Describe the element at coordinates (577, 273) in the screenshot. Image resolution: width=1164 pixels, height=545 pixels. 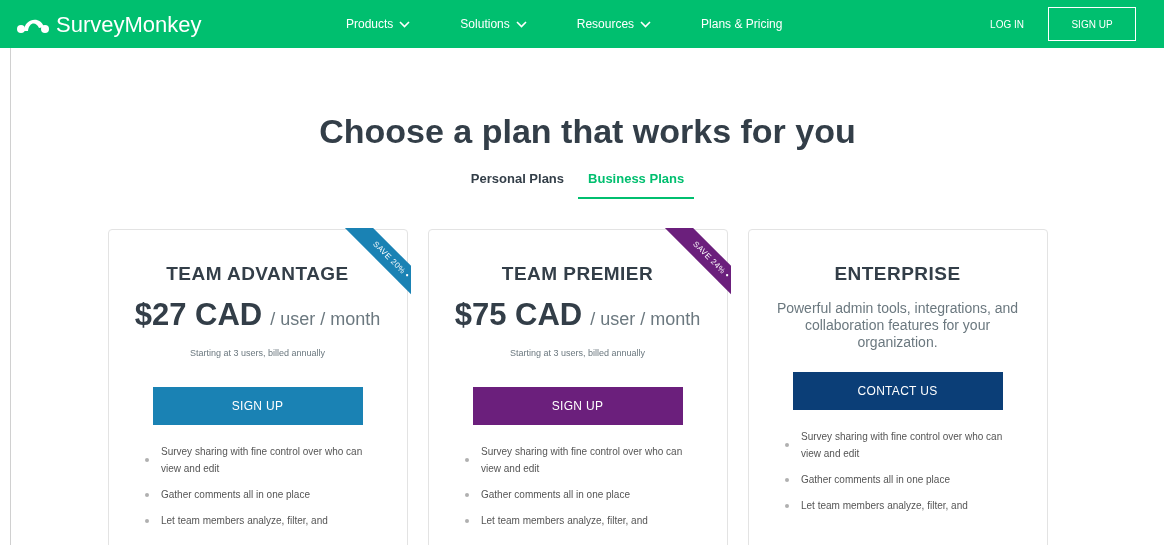
I see `plan-name: TEAM PREMIER` at that location.